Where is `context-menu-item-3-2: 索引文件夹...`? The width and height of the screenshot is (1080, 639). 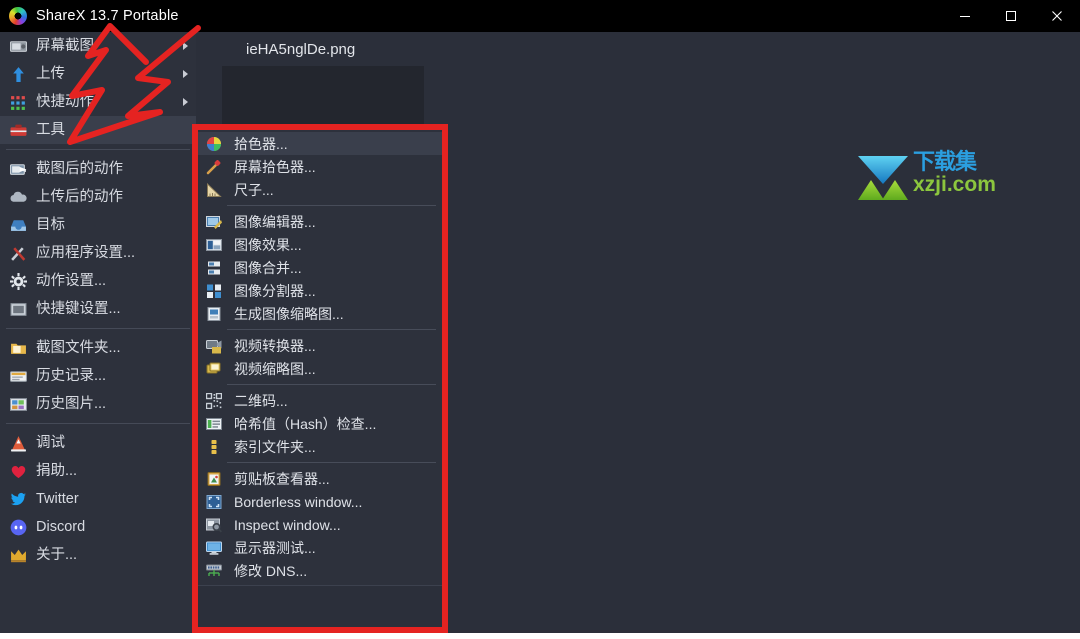
context-menu-item-3-2: 索引文件夹... is located at coordinates (319, 446).